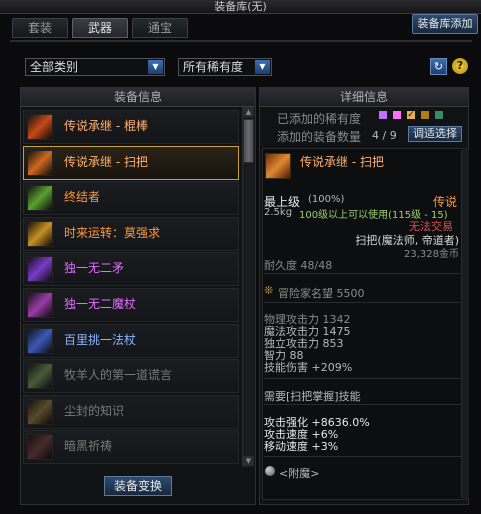 The image size is (481, 514). What do you see at coordinates (131, 411) in the screenshot?
I see `list-item: 尘封的知识` at bounding box center [131, 411].